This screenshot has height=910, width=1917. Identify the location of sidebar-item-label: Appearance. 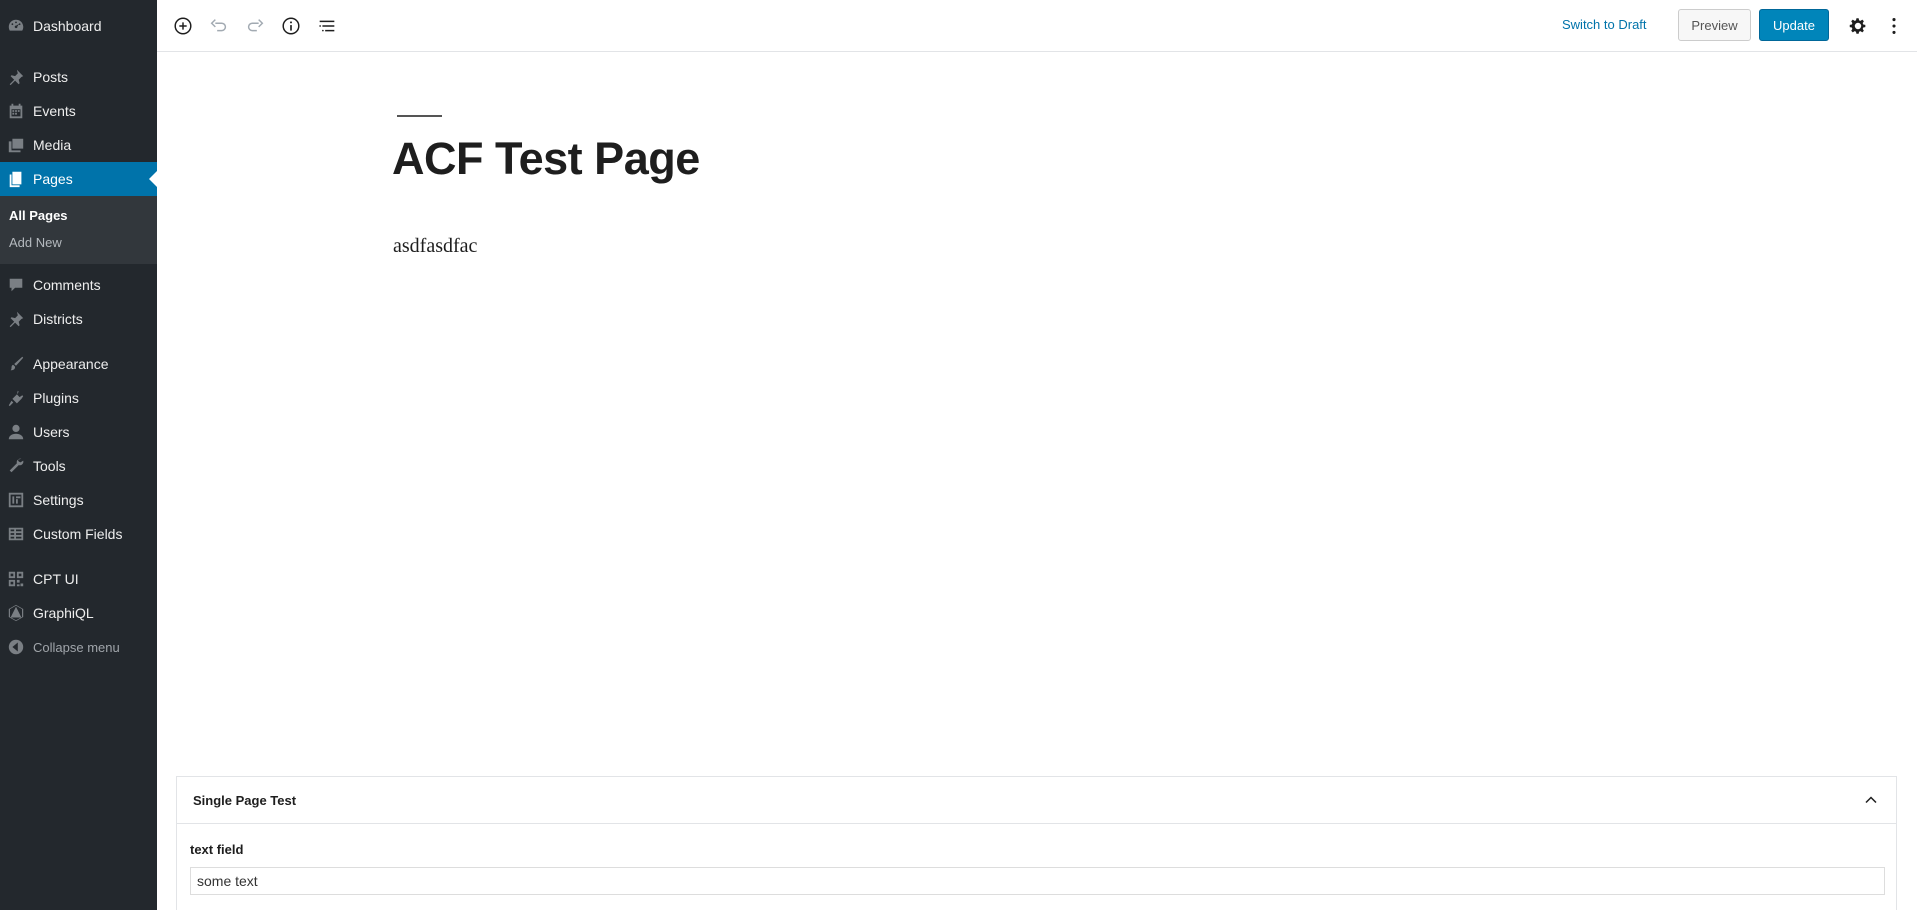
(71, 364).